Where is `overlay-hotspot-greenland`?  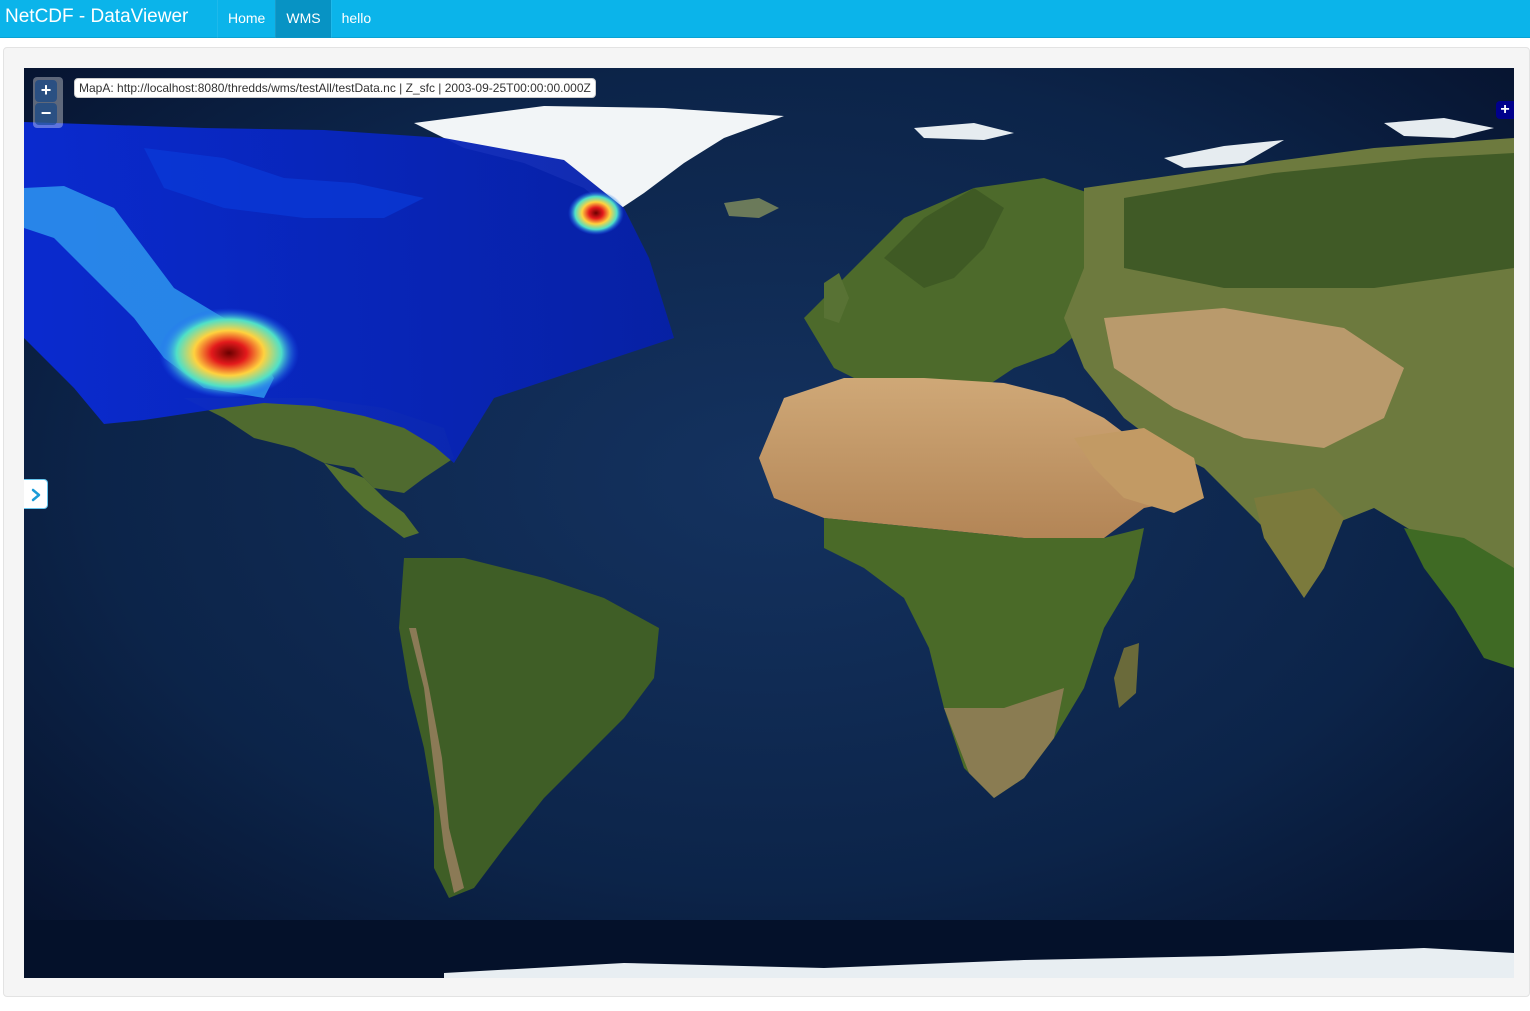
overlay-hotspot-greenland is located at coordinates (596, 213).